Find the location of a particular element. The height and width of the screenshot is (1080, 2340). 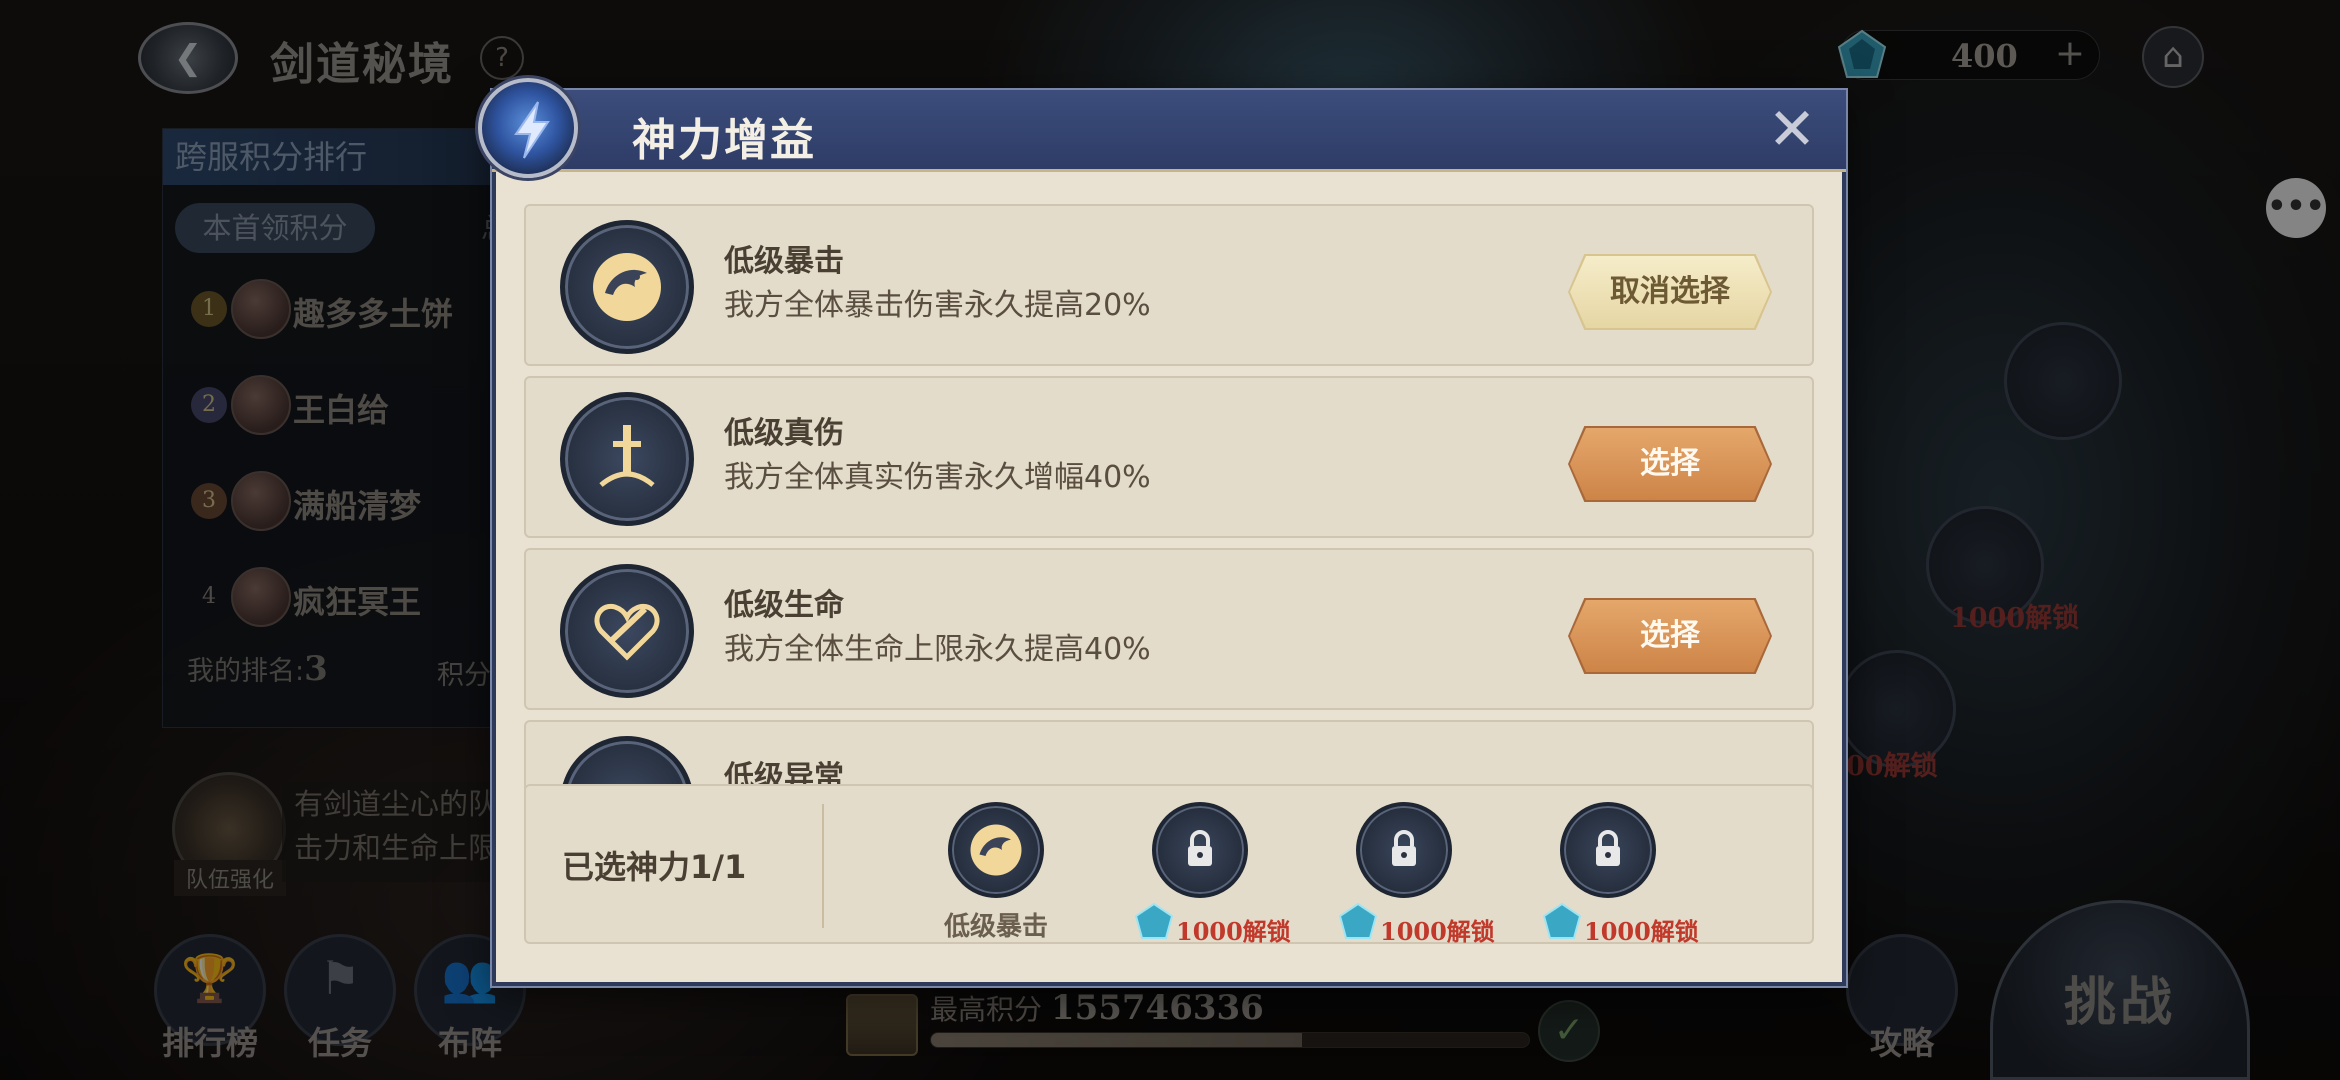

modal-header: 神力增益 ✕ is located at coordinates (1162, 128).